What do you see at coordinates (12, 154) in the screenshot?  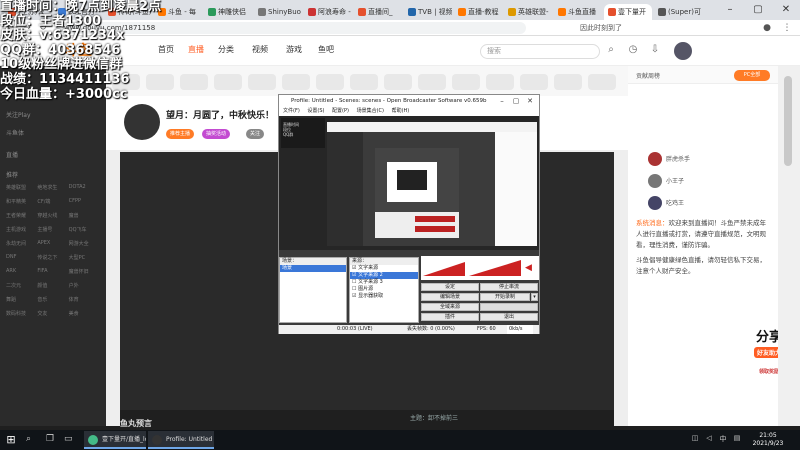 I see `sidebar-item-live: 直播` at bounding box center [12, 154].